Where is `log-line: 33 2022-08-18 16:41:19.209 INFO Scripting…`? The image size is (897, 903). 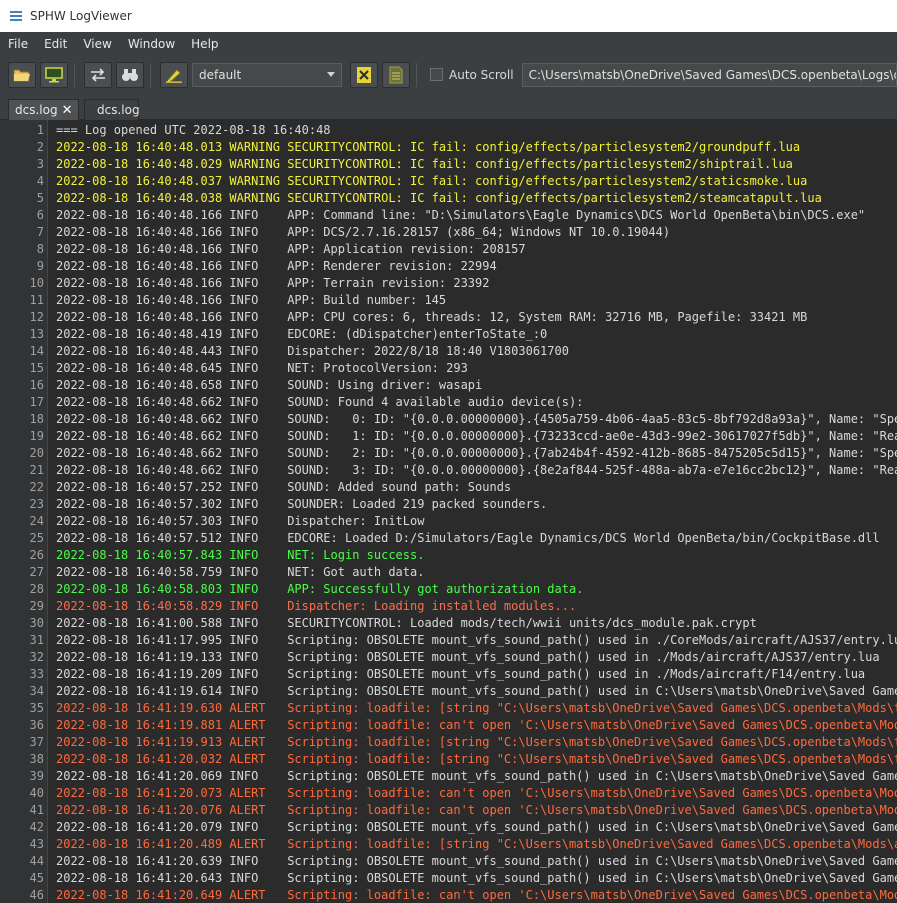 log-line: 33 2022-08-18 16:41:19.209 INFO Scripting… is located at coordinates (448, 674).